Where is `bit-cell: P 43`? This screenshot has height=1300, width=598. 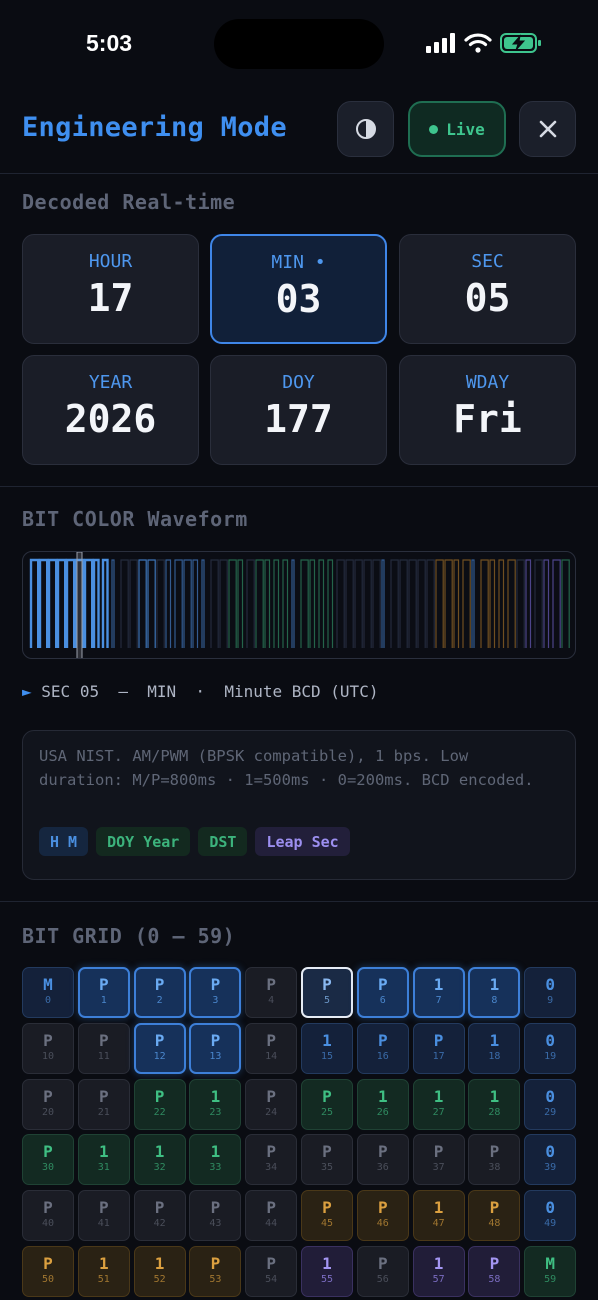 bit-cell: P 43 is located at coordinates (215, 1216).